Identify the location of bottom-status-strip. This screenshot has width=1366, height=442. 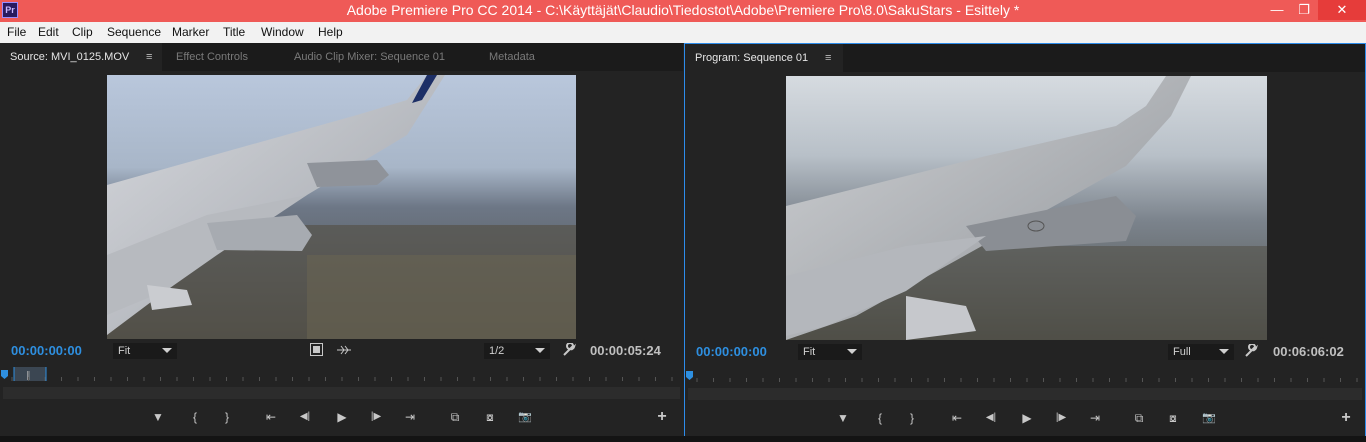
(683, 439).